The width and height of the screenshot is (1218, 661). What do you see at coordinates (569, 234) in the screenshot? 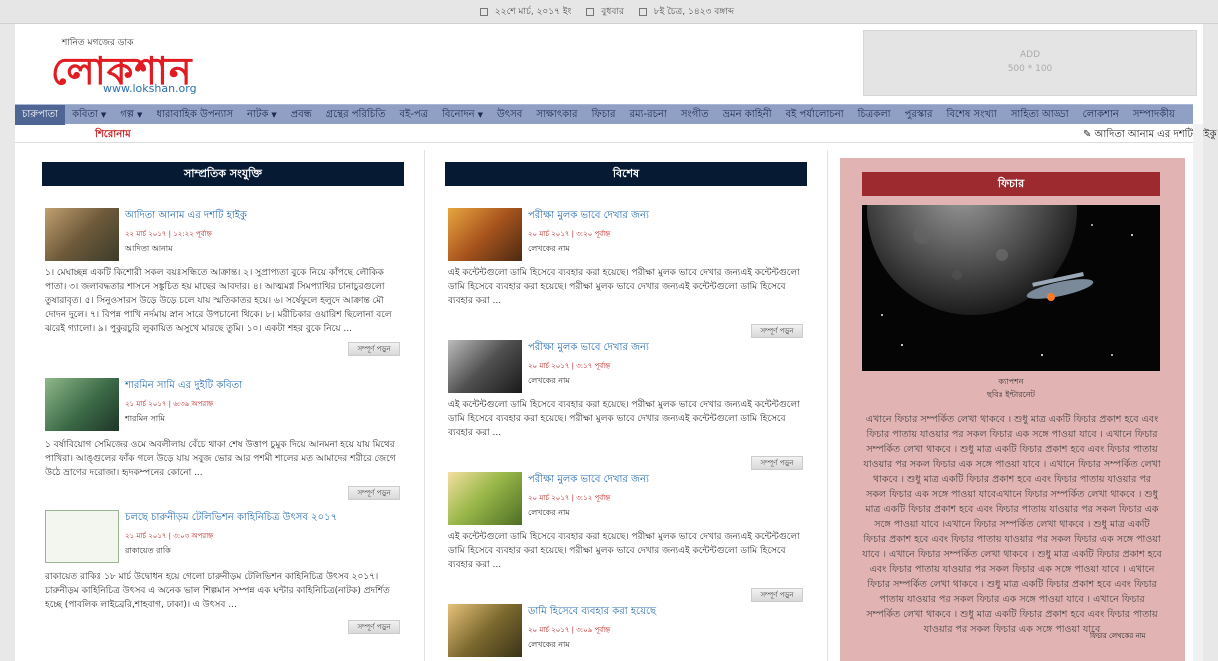
I see `article-date: ২০ মার্চ ২০১৭ | ৩:২০ পূর্বাহ্ন` at bounding box center [569, 234].